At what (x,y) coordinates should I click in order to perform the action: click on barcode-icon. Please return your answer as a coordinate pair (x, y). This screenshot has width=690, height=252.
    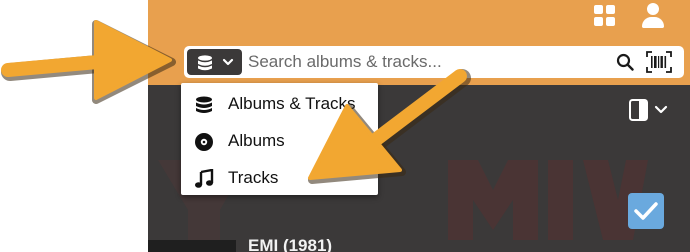
    Looking at the image, I should click on (659, 62).